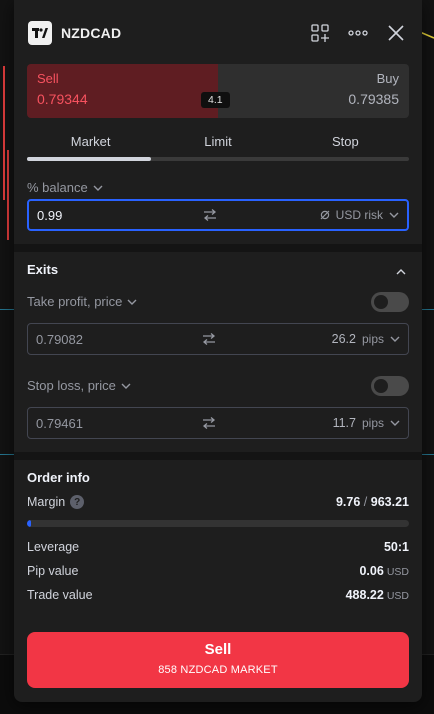 The width and height of the screenshot is (434, 714). What do you see at coordinates (313, 91) in the screenshot?
I see `buy-side-button: Buy 0.79385` at bounding box center [313, 91].